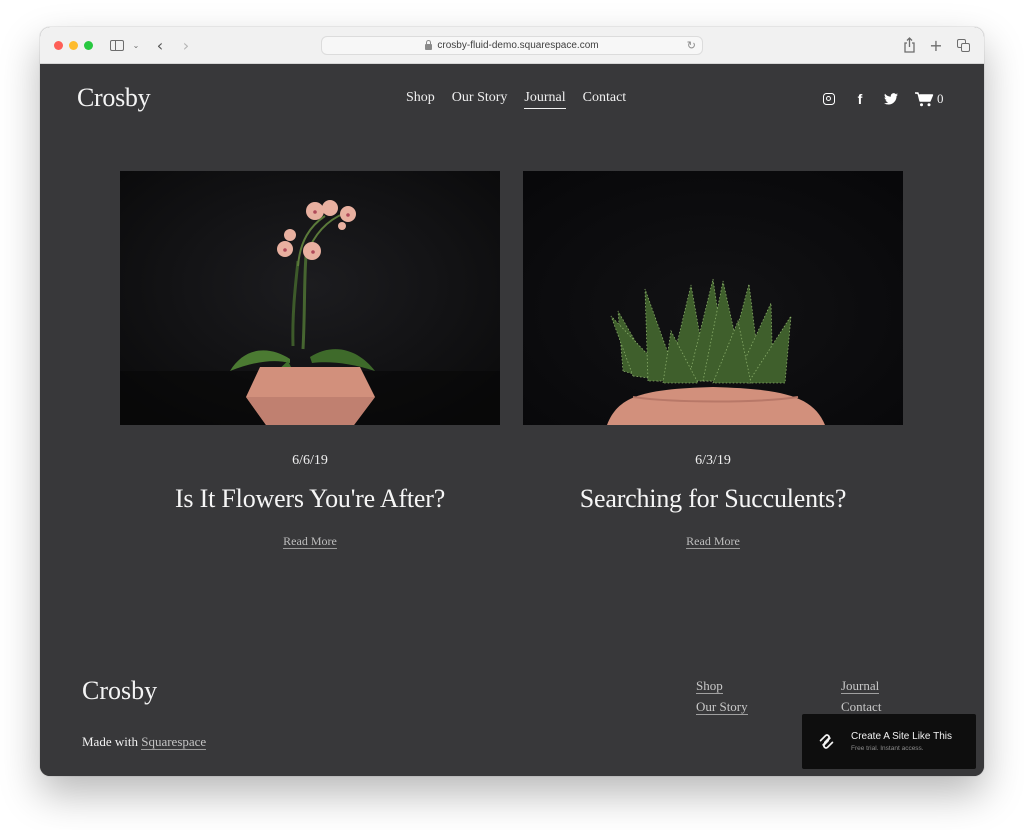  Describe the element at coordinates (58, 45) in the screenshot. I see `close-window-button` at that location.